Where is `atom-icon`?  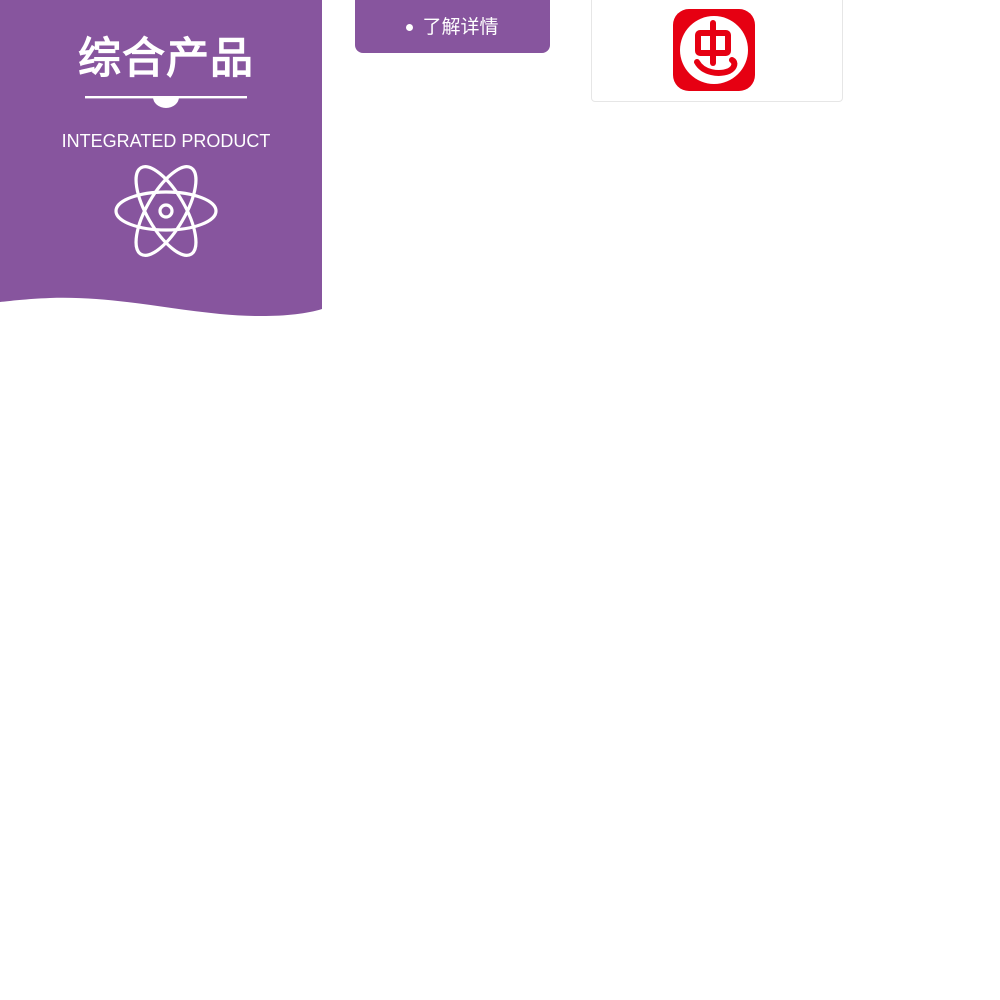
atom-icon is located at coordinates (166, 211).